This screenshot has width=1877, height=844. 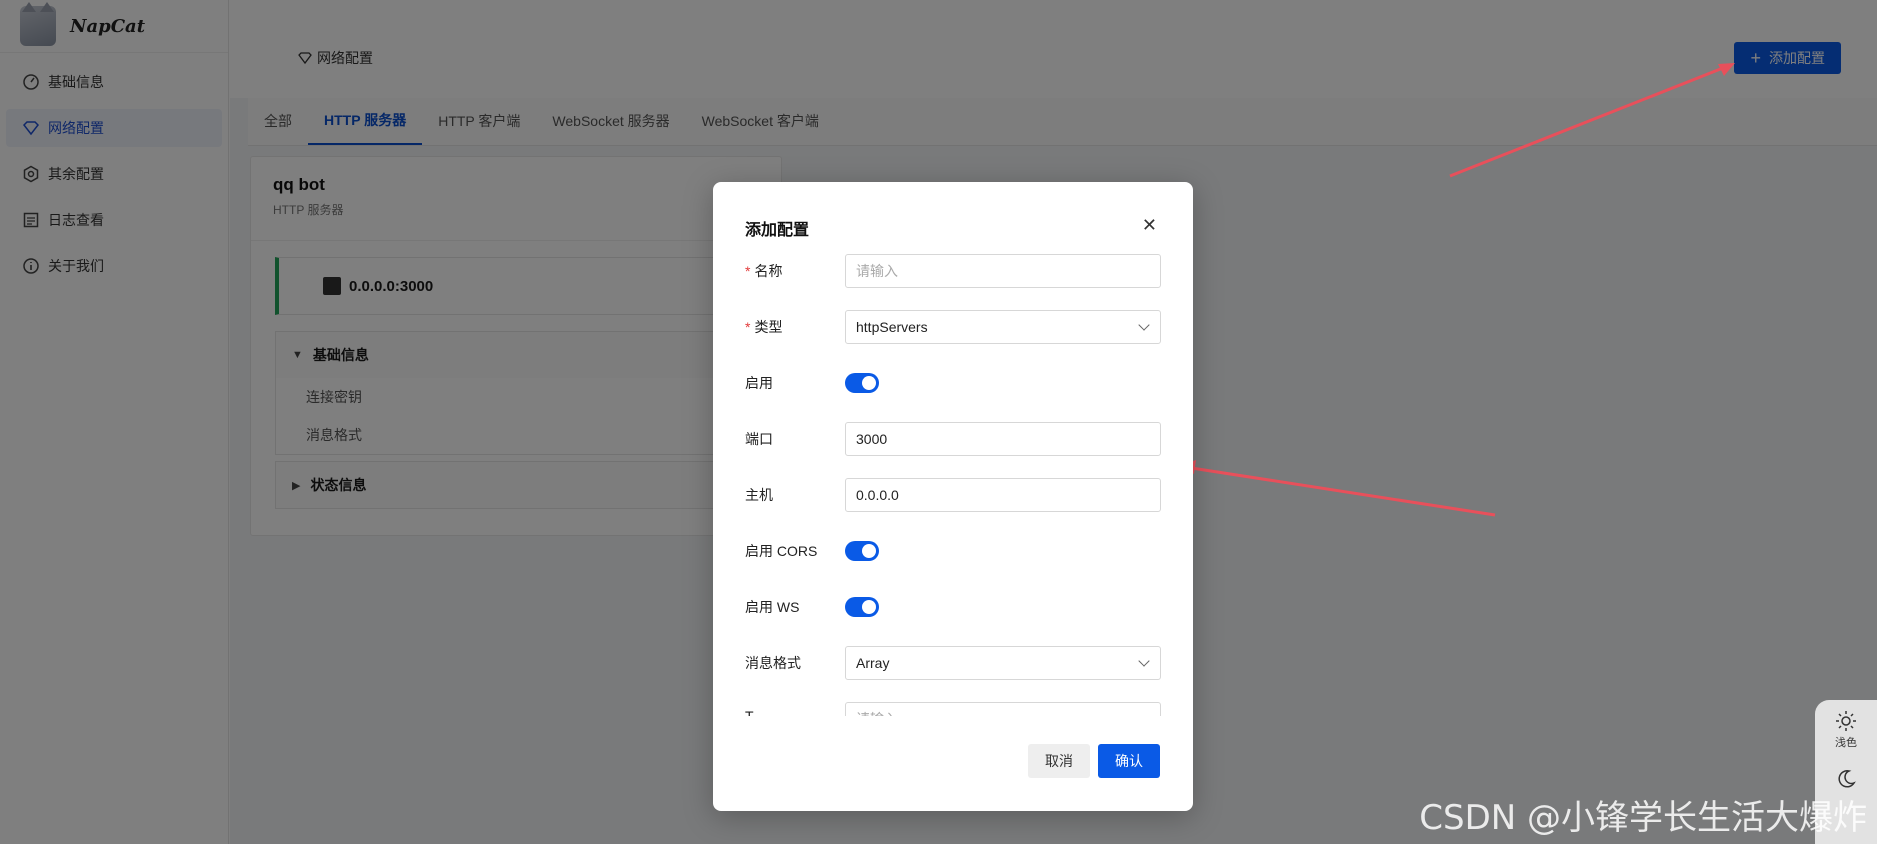 I want to click on dark-theme-button, so click(x=1846, y=780).